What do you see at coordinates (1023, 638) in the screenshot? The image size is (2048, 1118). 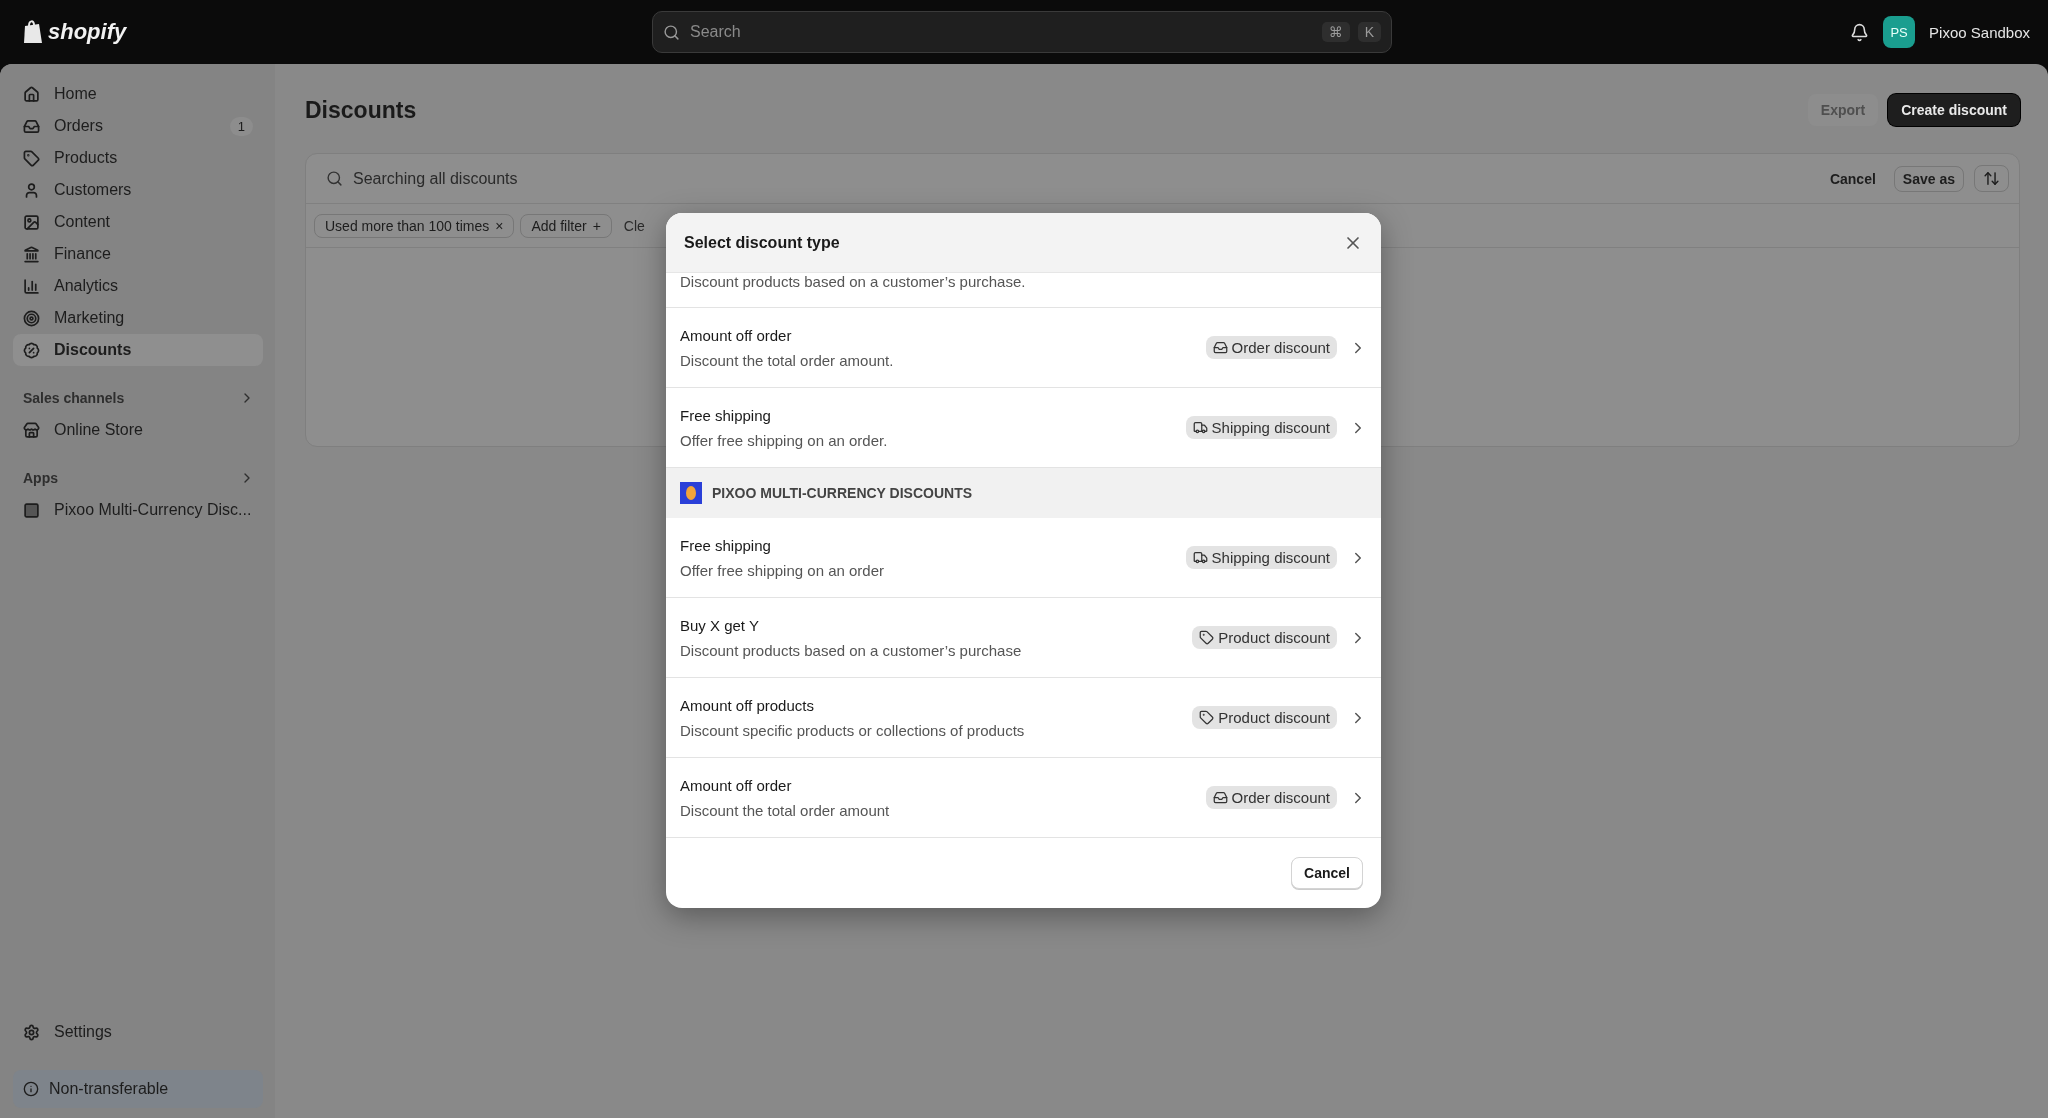 I see `discount-type-row: Buy X get Y Discount products based on a customer’s purchase Product discount` at bounding box center [1023, 638].